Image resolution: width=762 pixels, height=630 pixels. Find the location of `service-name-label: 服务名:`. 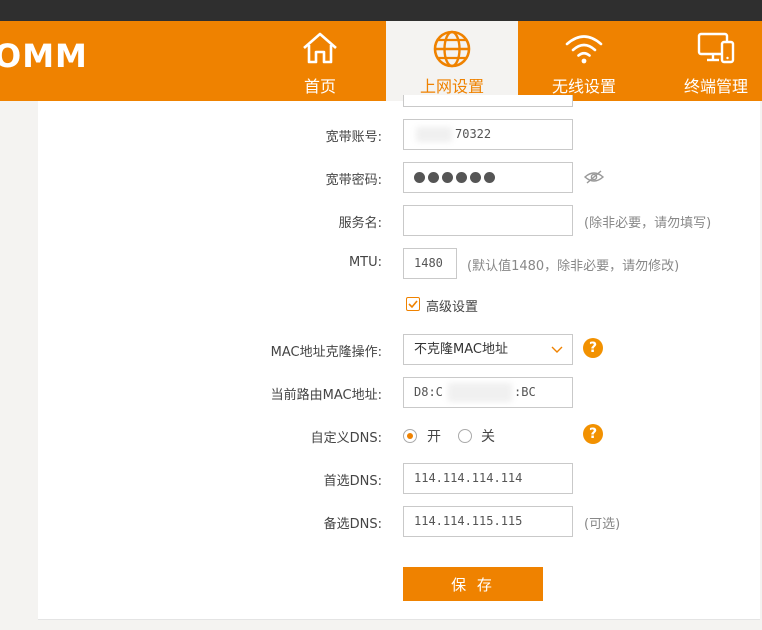

service-name-label: 服务名: is located at coordinates (360, 223).